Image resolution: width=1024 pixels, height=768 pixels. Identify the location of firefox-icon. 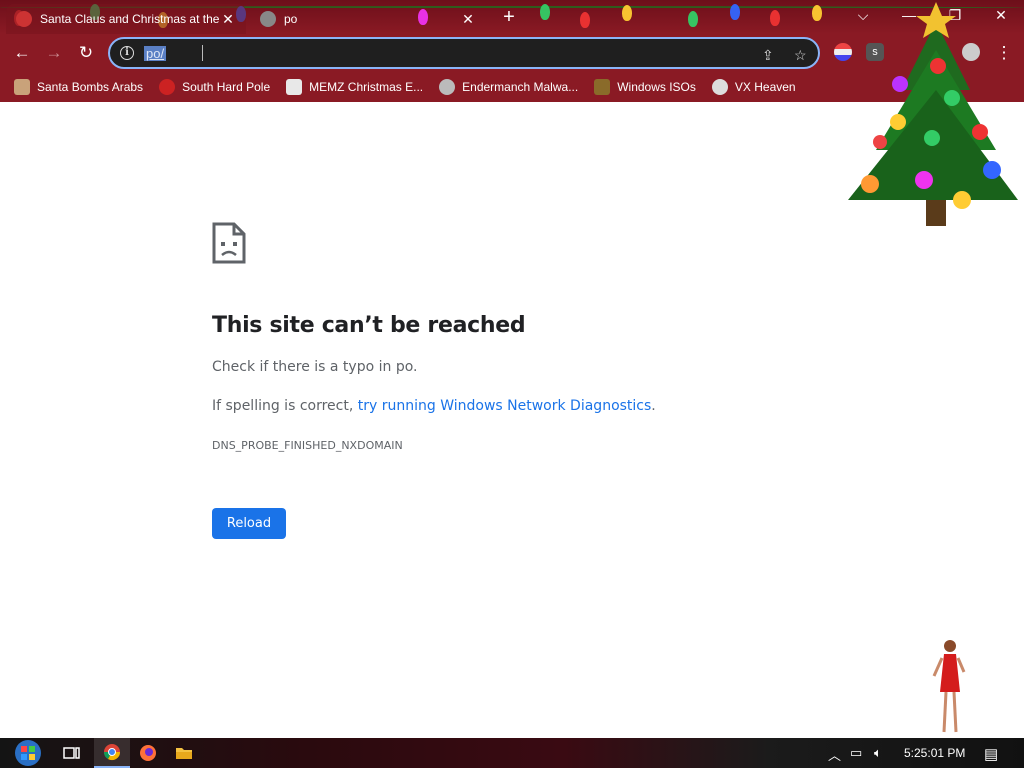
(148, 753).